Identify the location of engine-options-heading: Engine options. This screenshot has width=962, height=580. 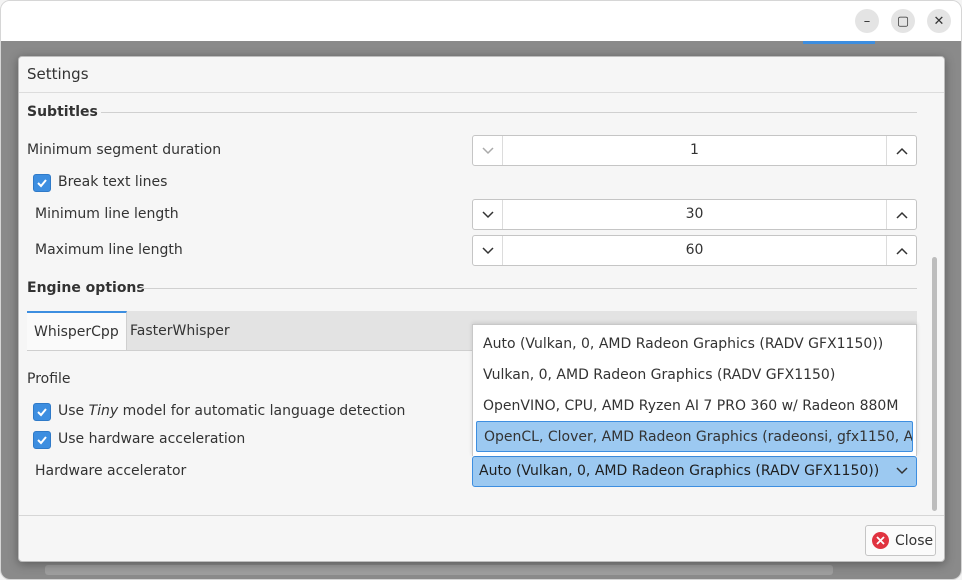
(86, 288).